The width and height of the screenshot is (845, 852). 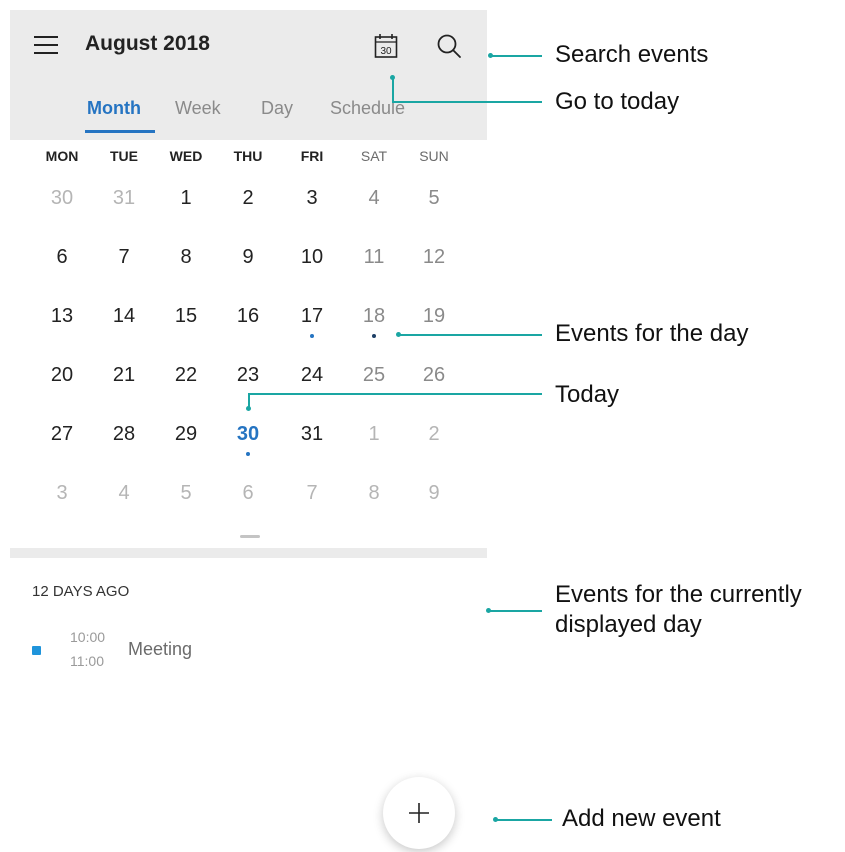 What do you see at coordinates (81, 591) in the screenshot?
I see `events-section-header: 12 DAYS AGO` at bounding box center [81, 591].